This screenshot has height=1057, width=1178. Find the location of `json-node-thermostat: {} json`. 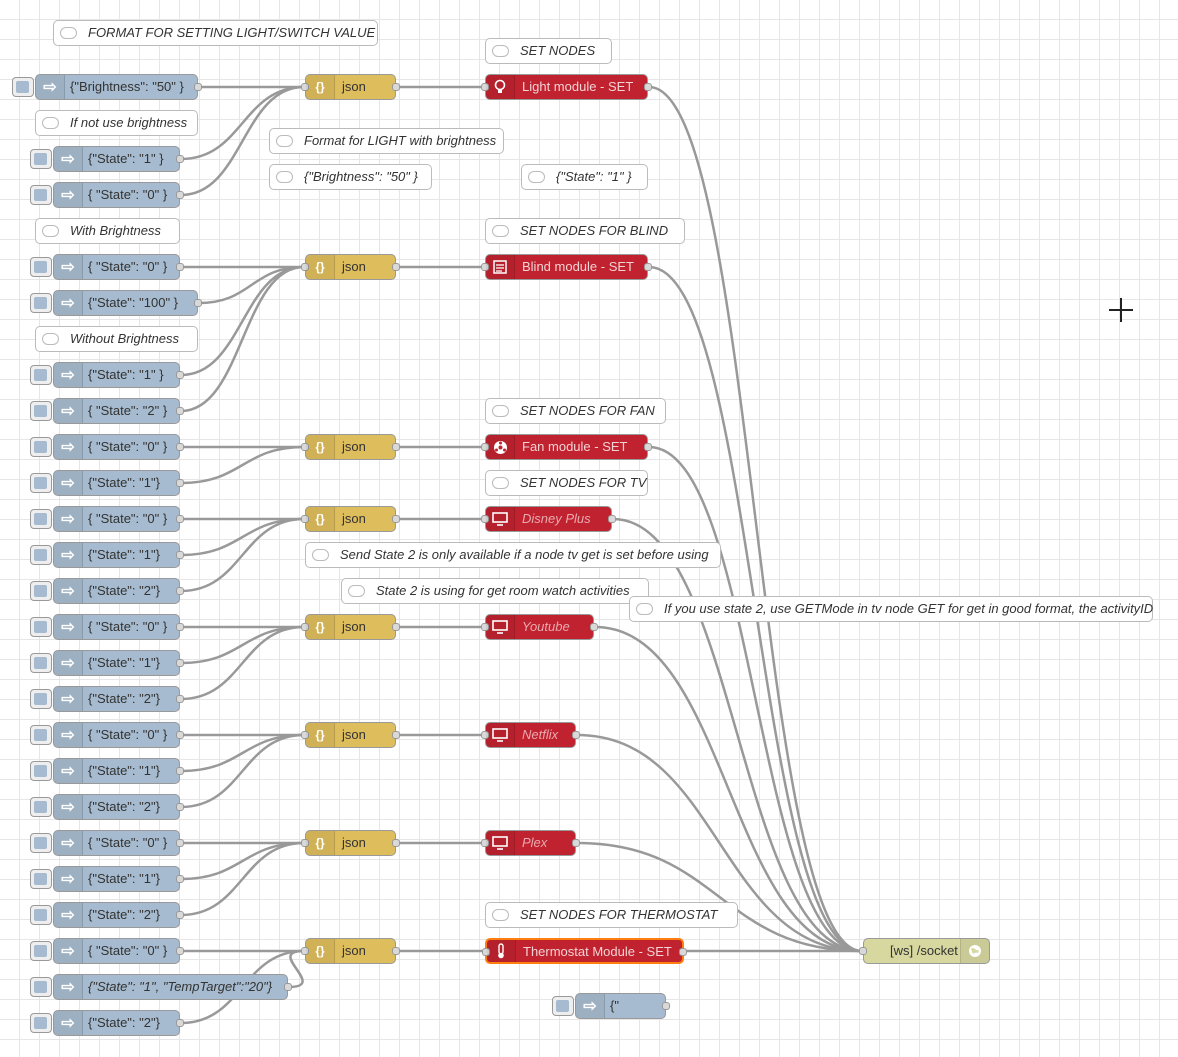

json-node-thermostat: {} json is located at coordinates (350, 951).